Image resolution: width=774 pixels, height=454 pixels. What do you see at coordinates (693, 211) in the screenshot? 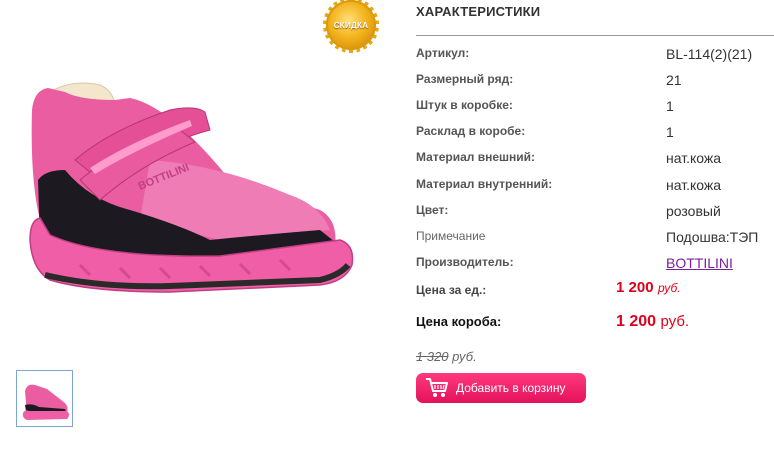
I see `spec-value: розовый` at bounding box center [693, 211].